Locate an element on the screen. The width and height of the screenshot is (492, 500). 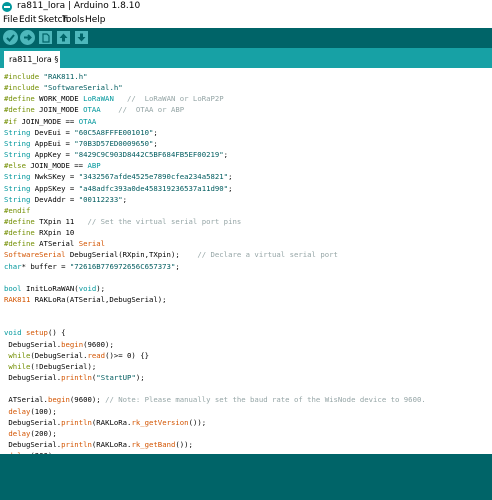
code-token: (200); is located at coordinates (43, 433).